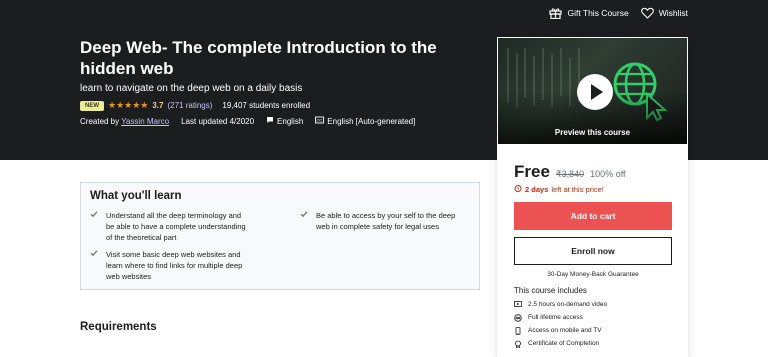 This screenshot has height=357, width=768. What do you see at coordinates (128, 105) in the screenshot?
I see `star-rating-icon: ★★★★★` at bounding box center [128, 105].